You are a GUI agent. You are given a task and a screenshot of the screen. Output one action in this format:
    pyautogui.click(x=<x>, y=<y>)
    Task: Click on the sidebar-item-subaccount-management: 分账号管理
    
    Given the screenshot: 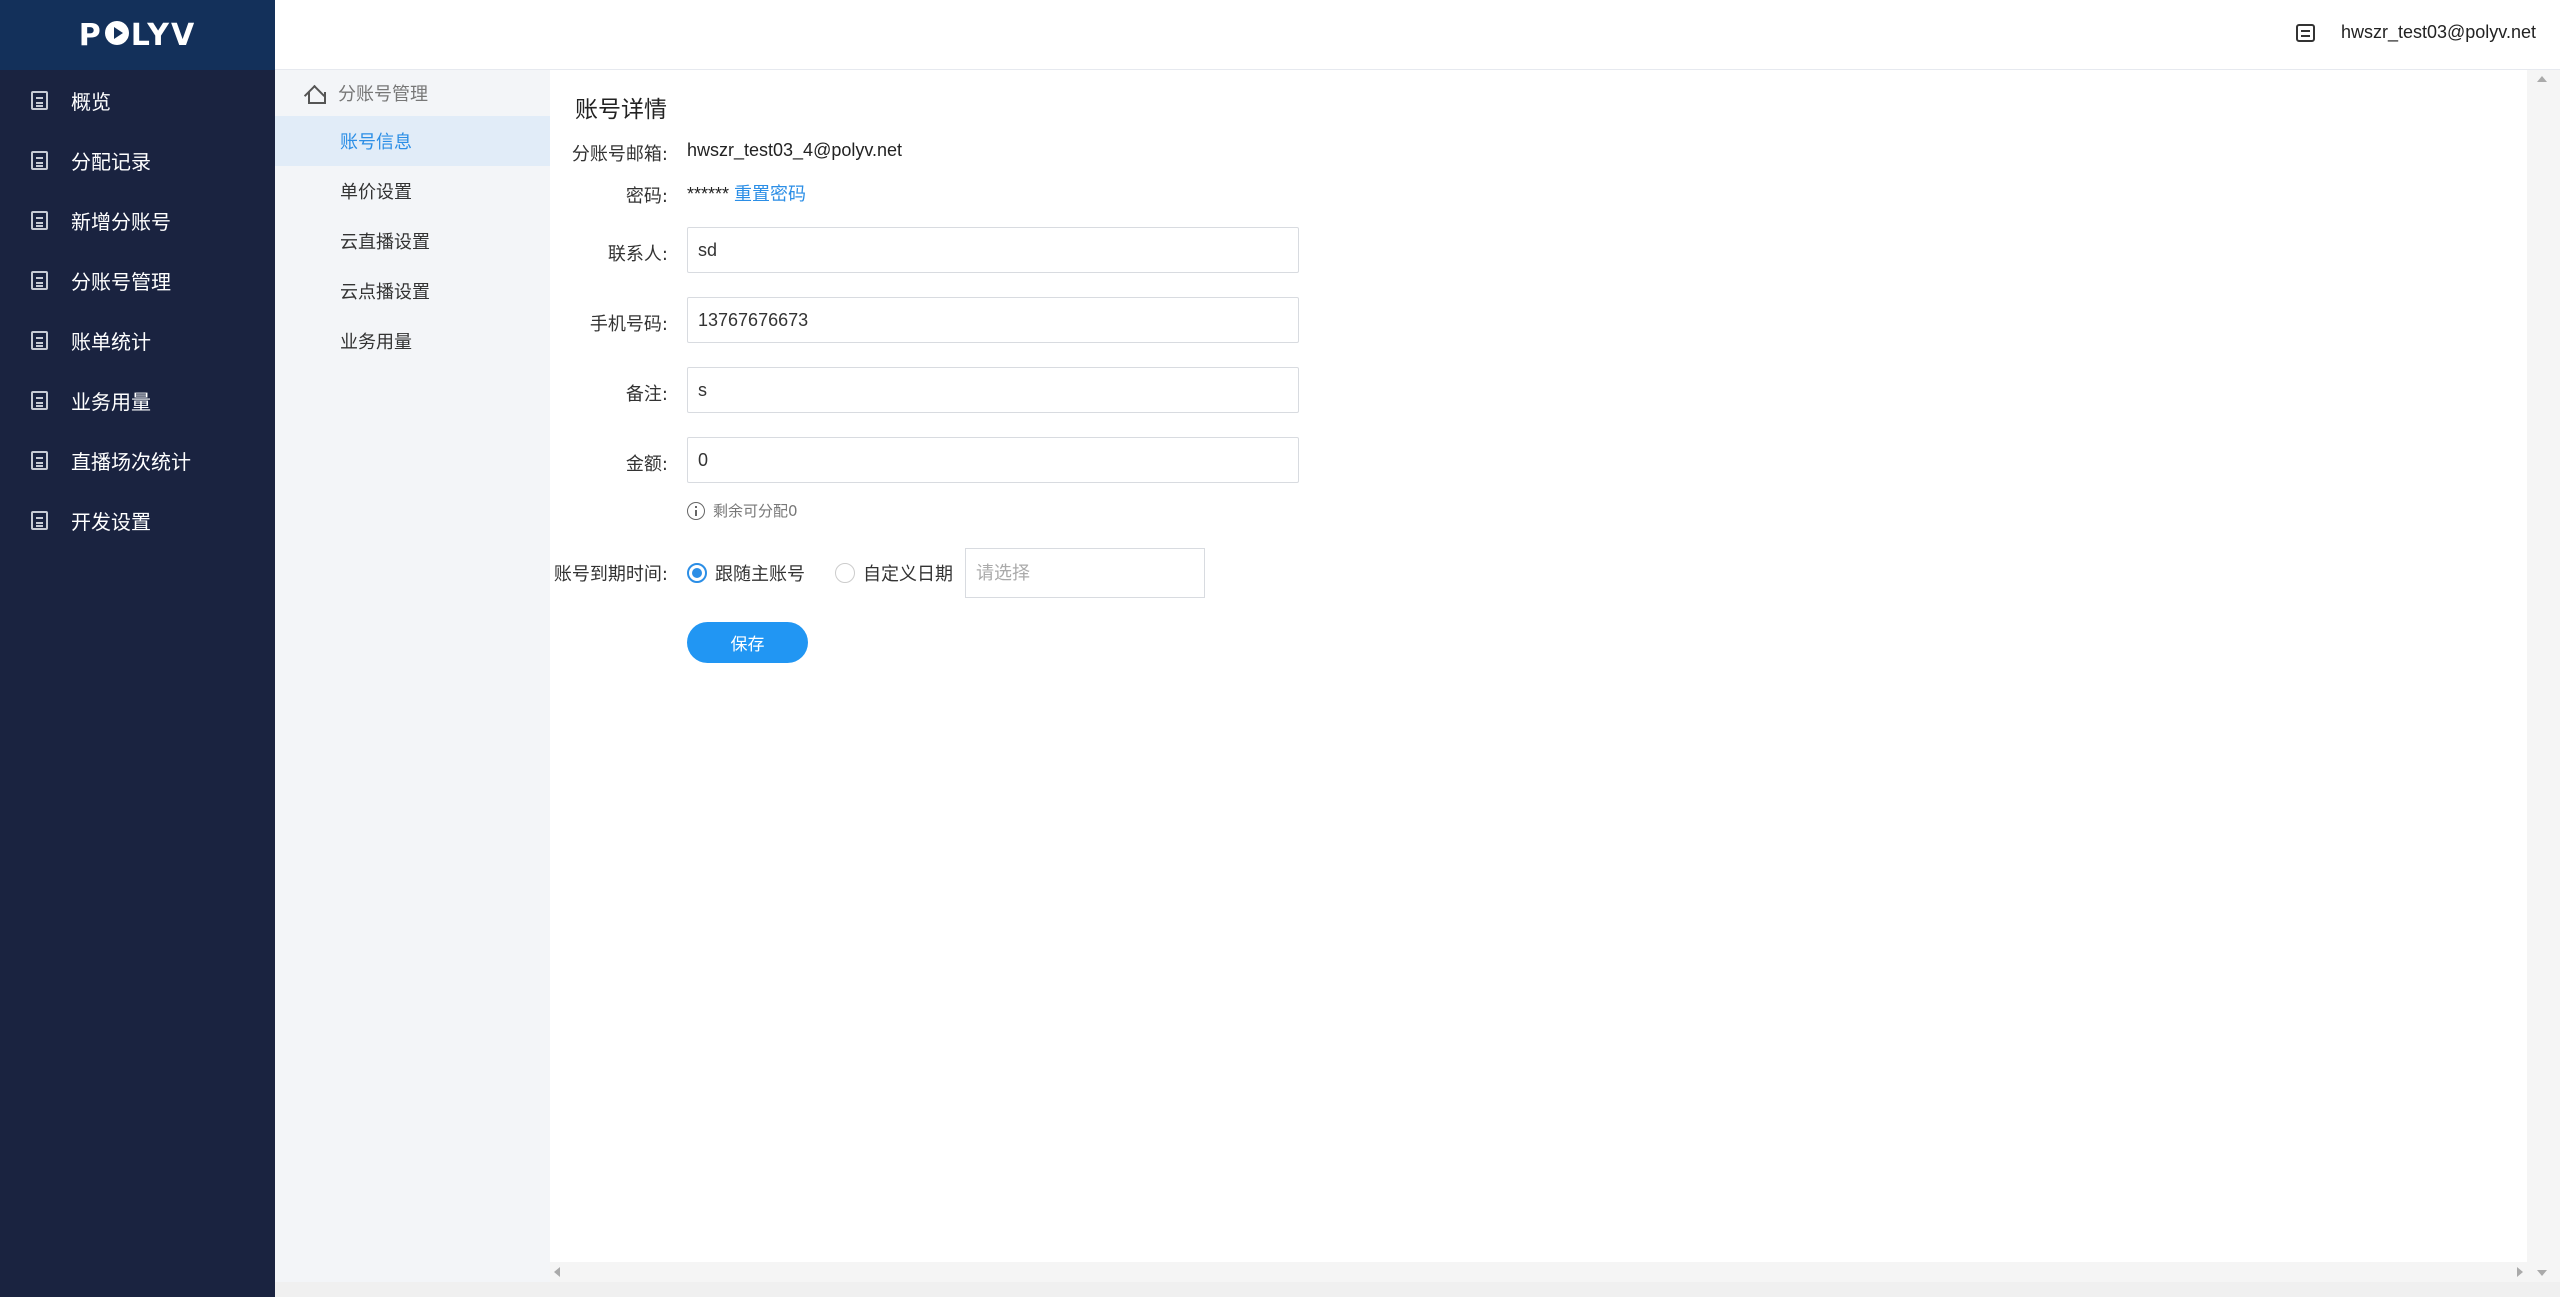 What is the action you would take?
    pyautogui.click(x=137, y=280)
    